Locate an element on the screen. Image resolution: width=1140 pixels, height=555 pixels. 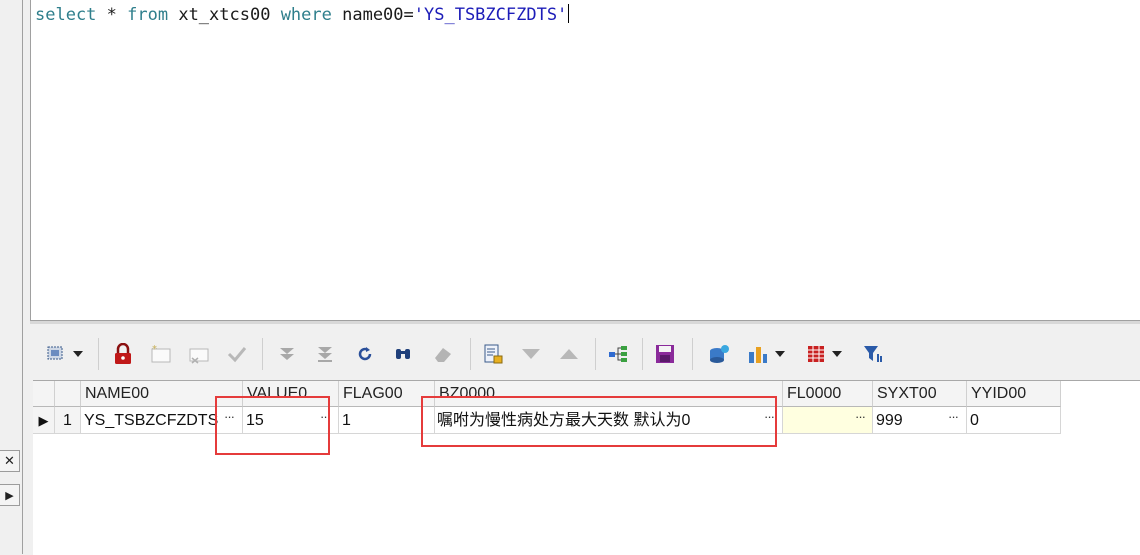
editor-splitter is located at coordinates (585, 322).